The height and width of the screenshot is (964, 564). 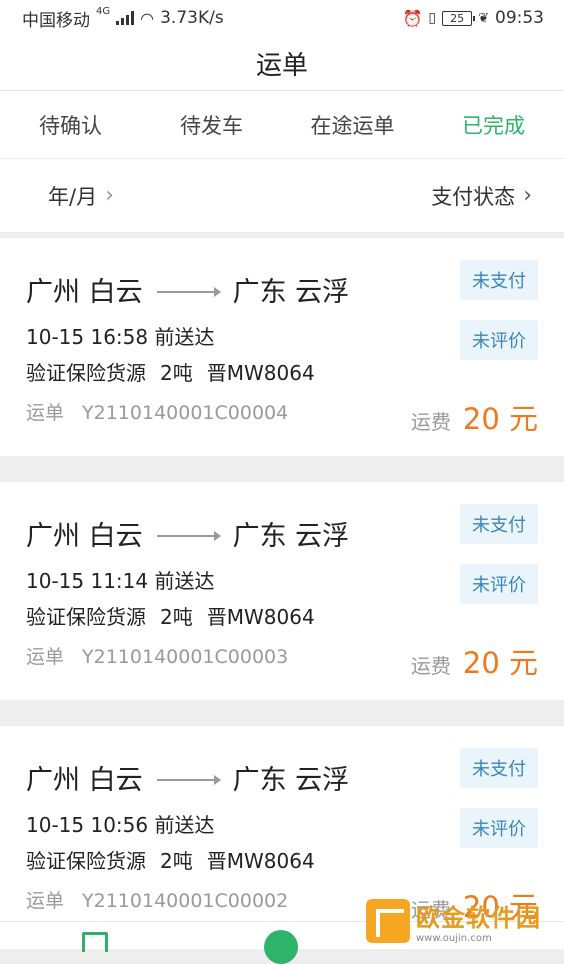 What do you see at coordinates (125, 18) in the screenshot?
I see `signal-icon` at bounding box center [125, 18].